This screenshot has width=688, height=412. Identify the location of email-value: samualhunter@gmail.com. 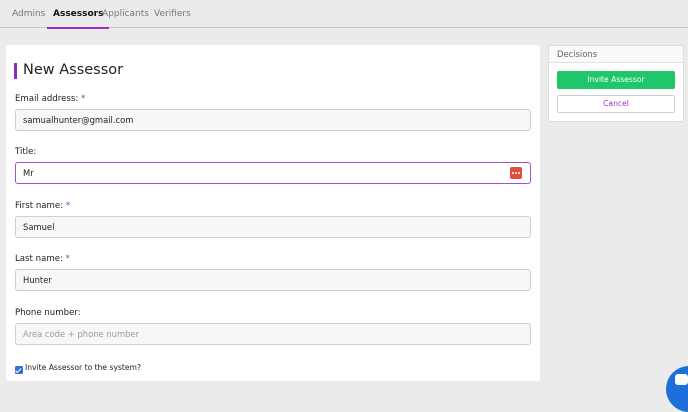
(78, 120).